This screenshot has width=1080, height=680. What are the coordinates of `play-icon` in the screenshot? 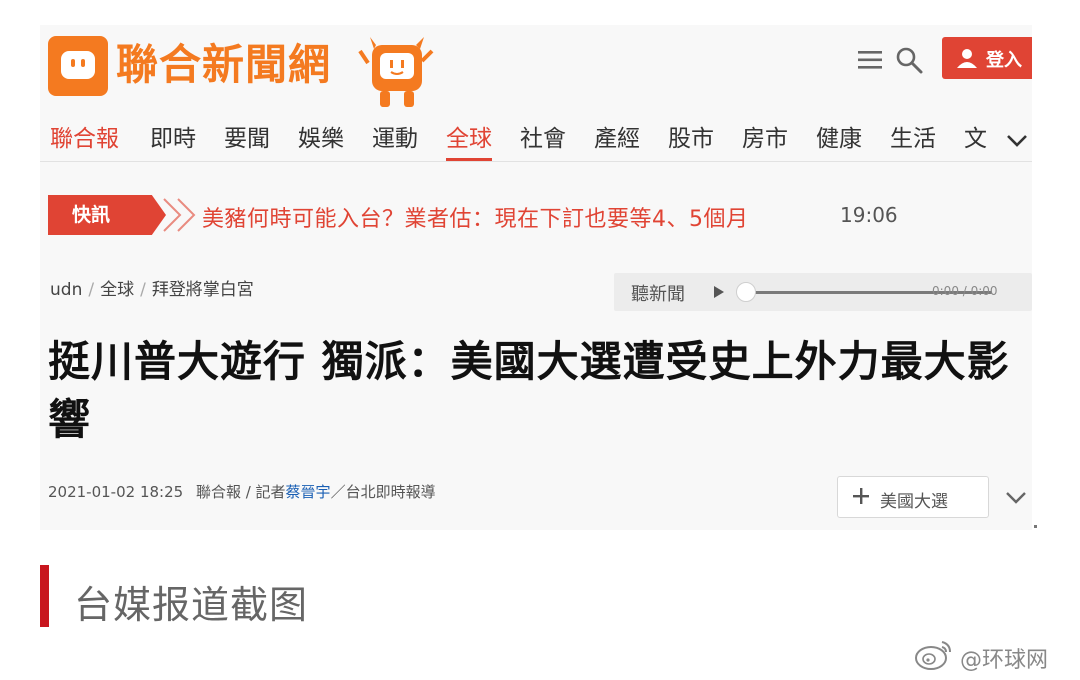 It's located at (719, 292).